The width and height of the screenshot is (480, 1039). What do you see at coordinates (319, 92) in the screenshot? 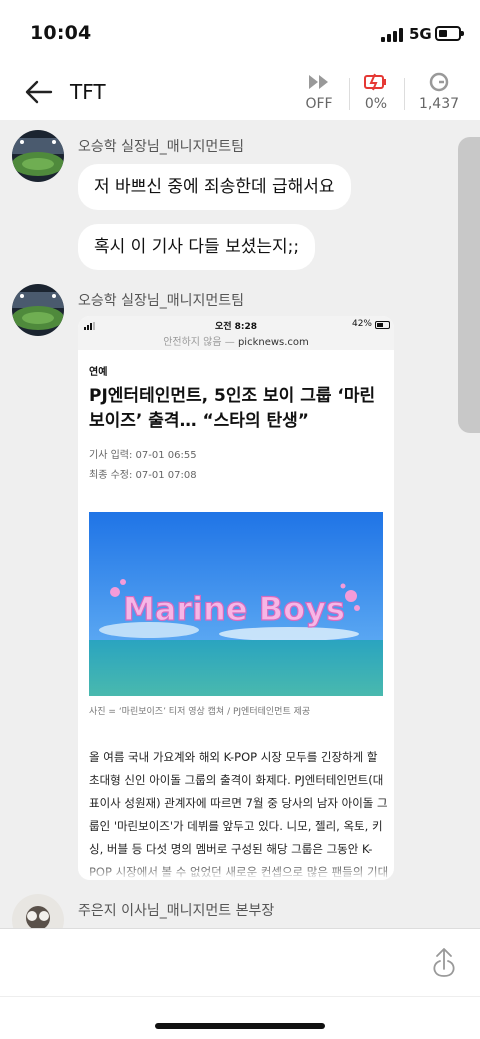
I see `auto-play-toggle: OFF` at bounding box center [319, 92].